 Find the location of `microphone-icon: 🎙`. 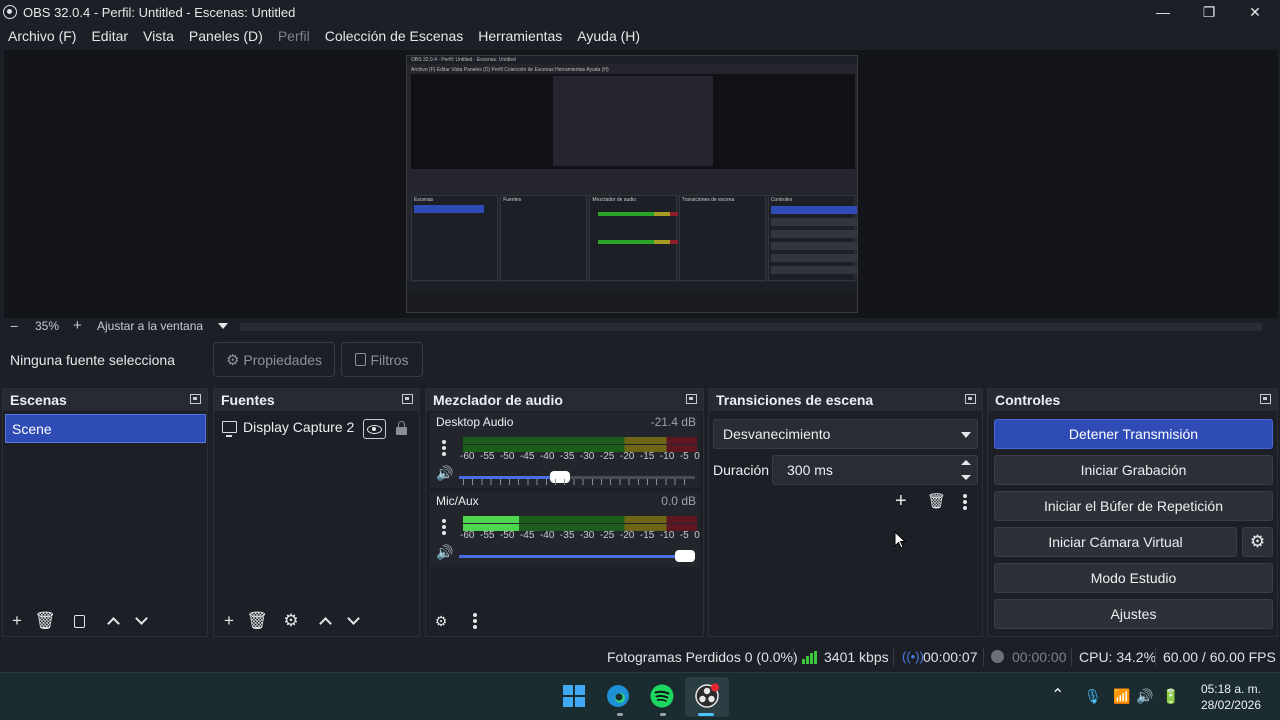

microphone-icon: 🎙 is located at coordinates (1093, 696).